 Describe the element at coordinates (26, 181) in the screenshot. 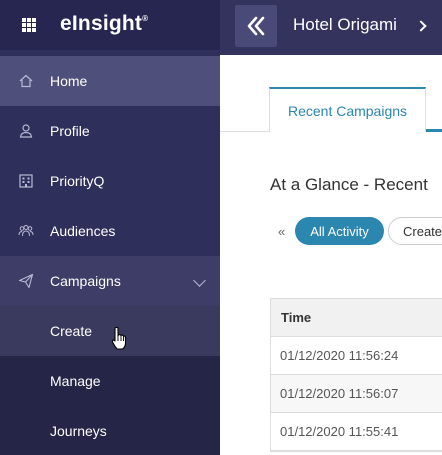

I see `building-icon` at that location.